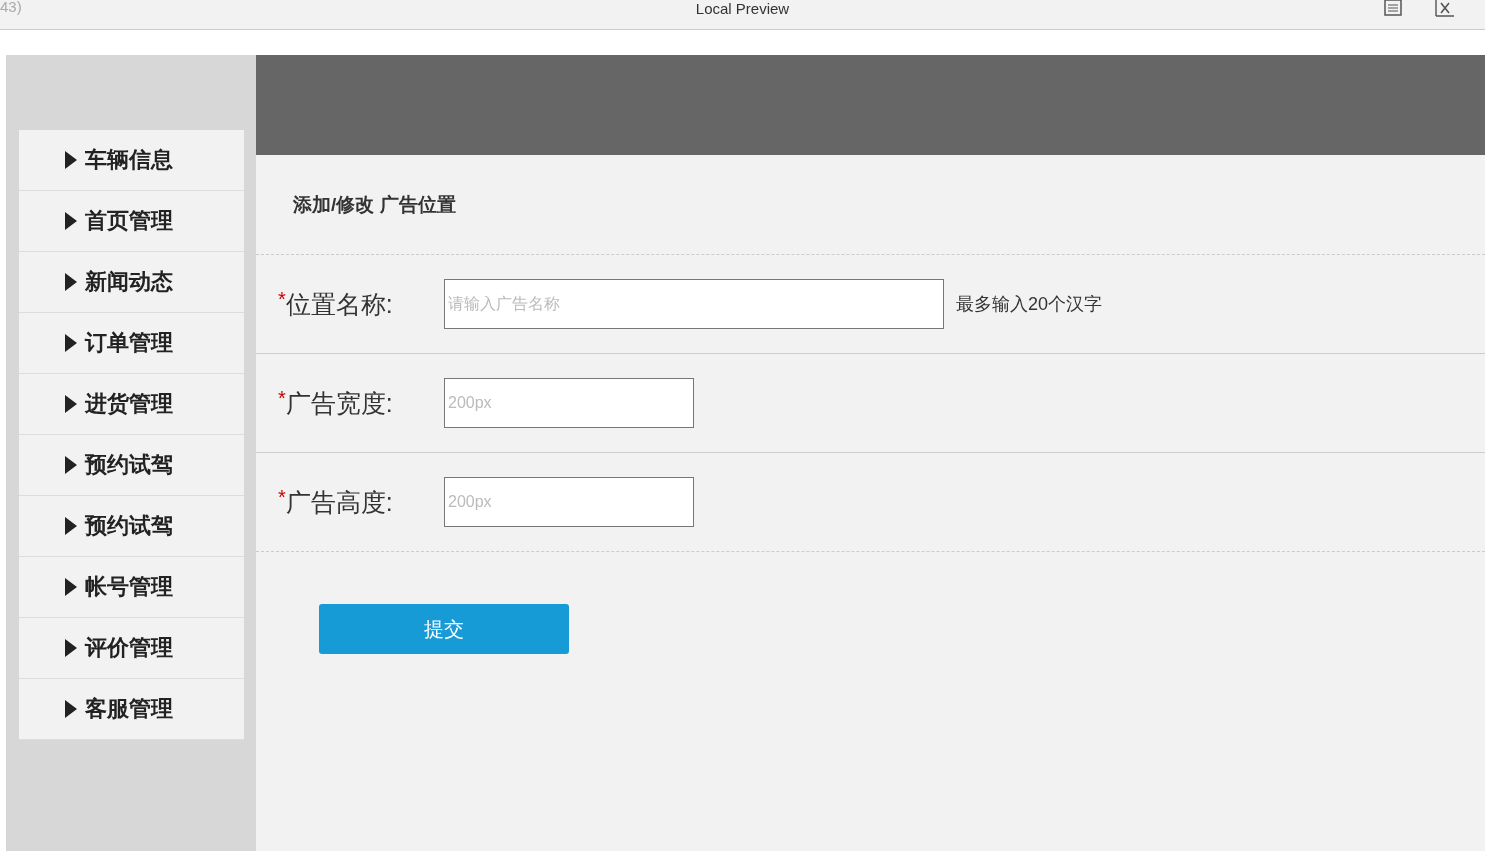 This screenshot has width=1485, height=851. What do you see at coordinates (336, 501) in the screenshot?
I see `field-label: *广告高度:` at bounding box center [336, 501].